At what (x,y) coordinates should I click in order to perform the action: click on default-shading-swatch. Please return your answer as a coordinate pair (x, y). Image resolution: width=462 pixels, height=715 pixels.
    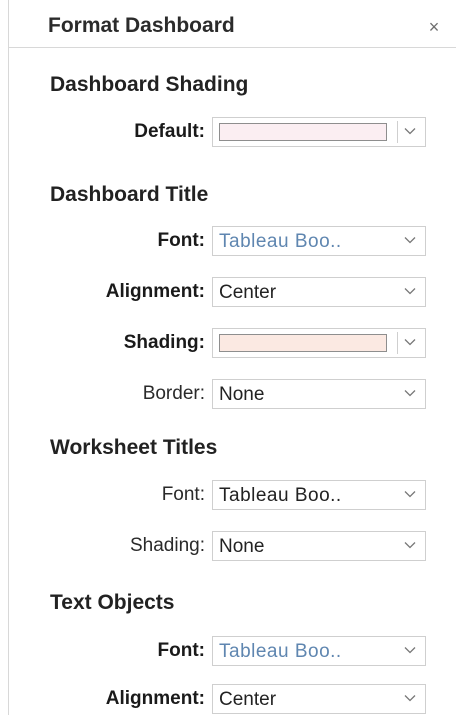
    Looking at the image, I should click on (303, 132).